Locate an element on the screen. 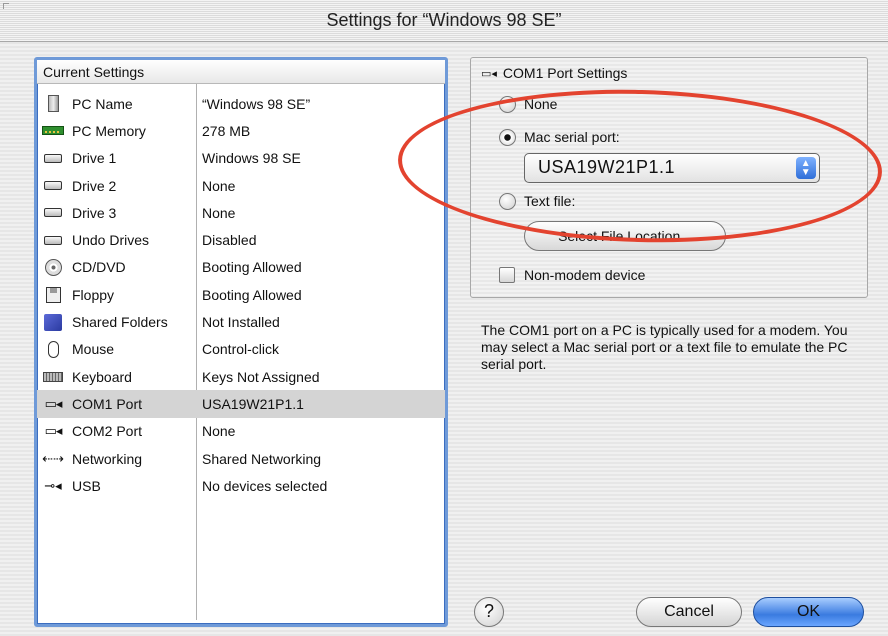 The height and width of the screenshot is (636, 888). row-label: Keyboard is located at coordinates (102, 376).